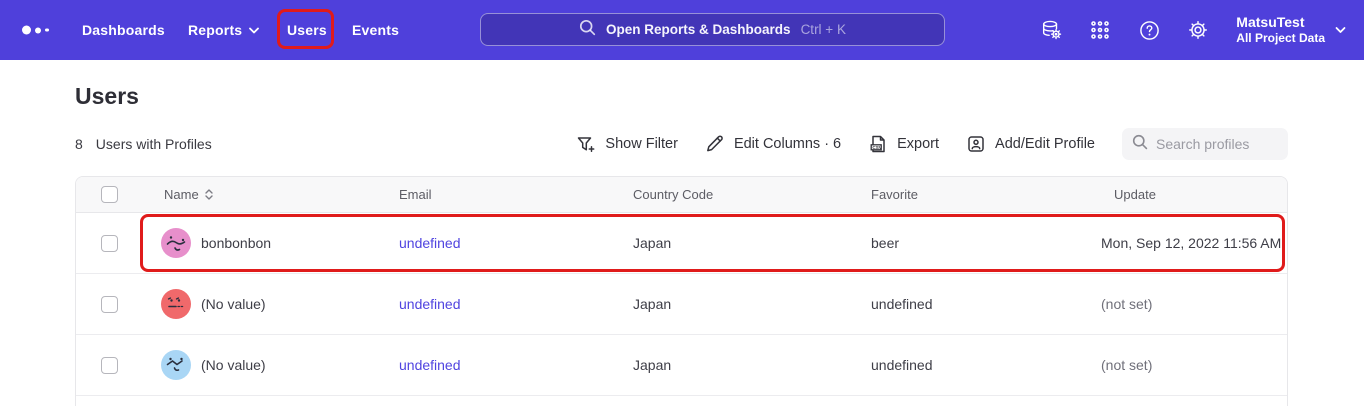 This screenshot has height=406, width=1364. I want to click on project-name: MatsuTest, so click(1270, 21).